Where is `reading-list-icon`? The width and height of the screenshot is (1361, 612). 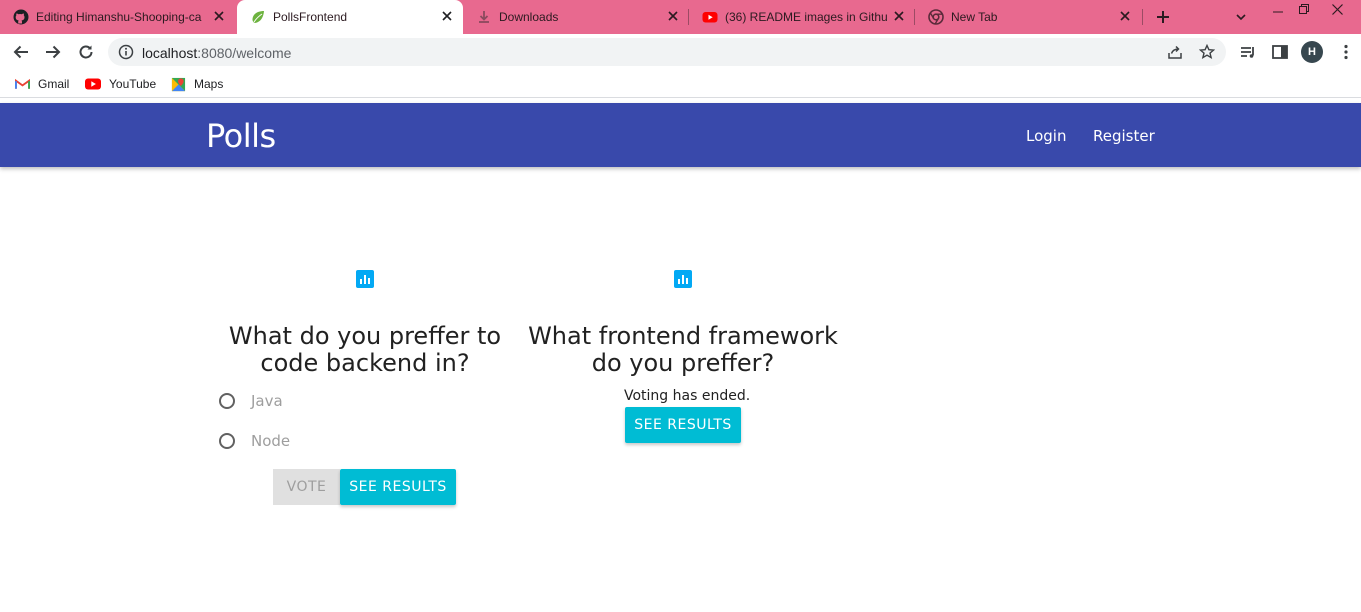 reading-list-icon is located at coordinates (1248, 52).